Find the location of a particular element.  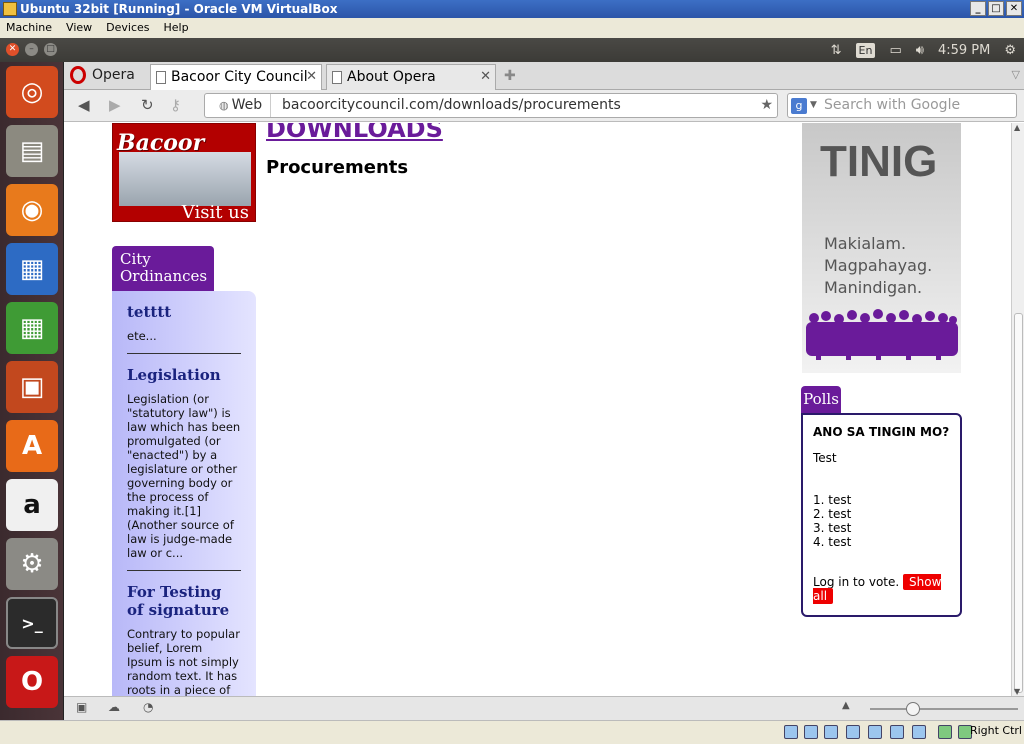

login-to-vote-link: Log in to vote. is located at coordinates (856, 582).